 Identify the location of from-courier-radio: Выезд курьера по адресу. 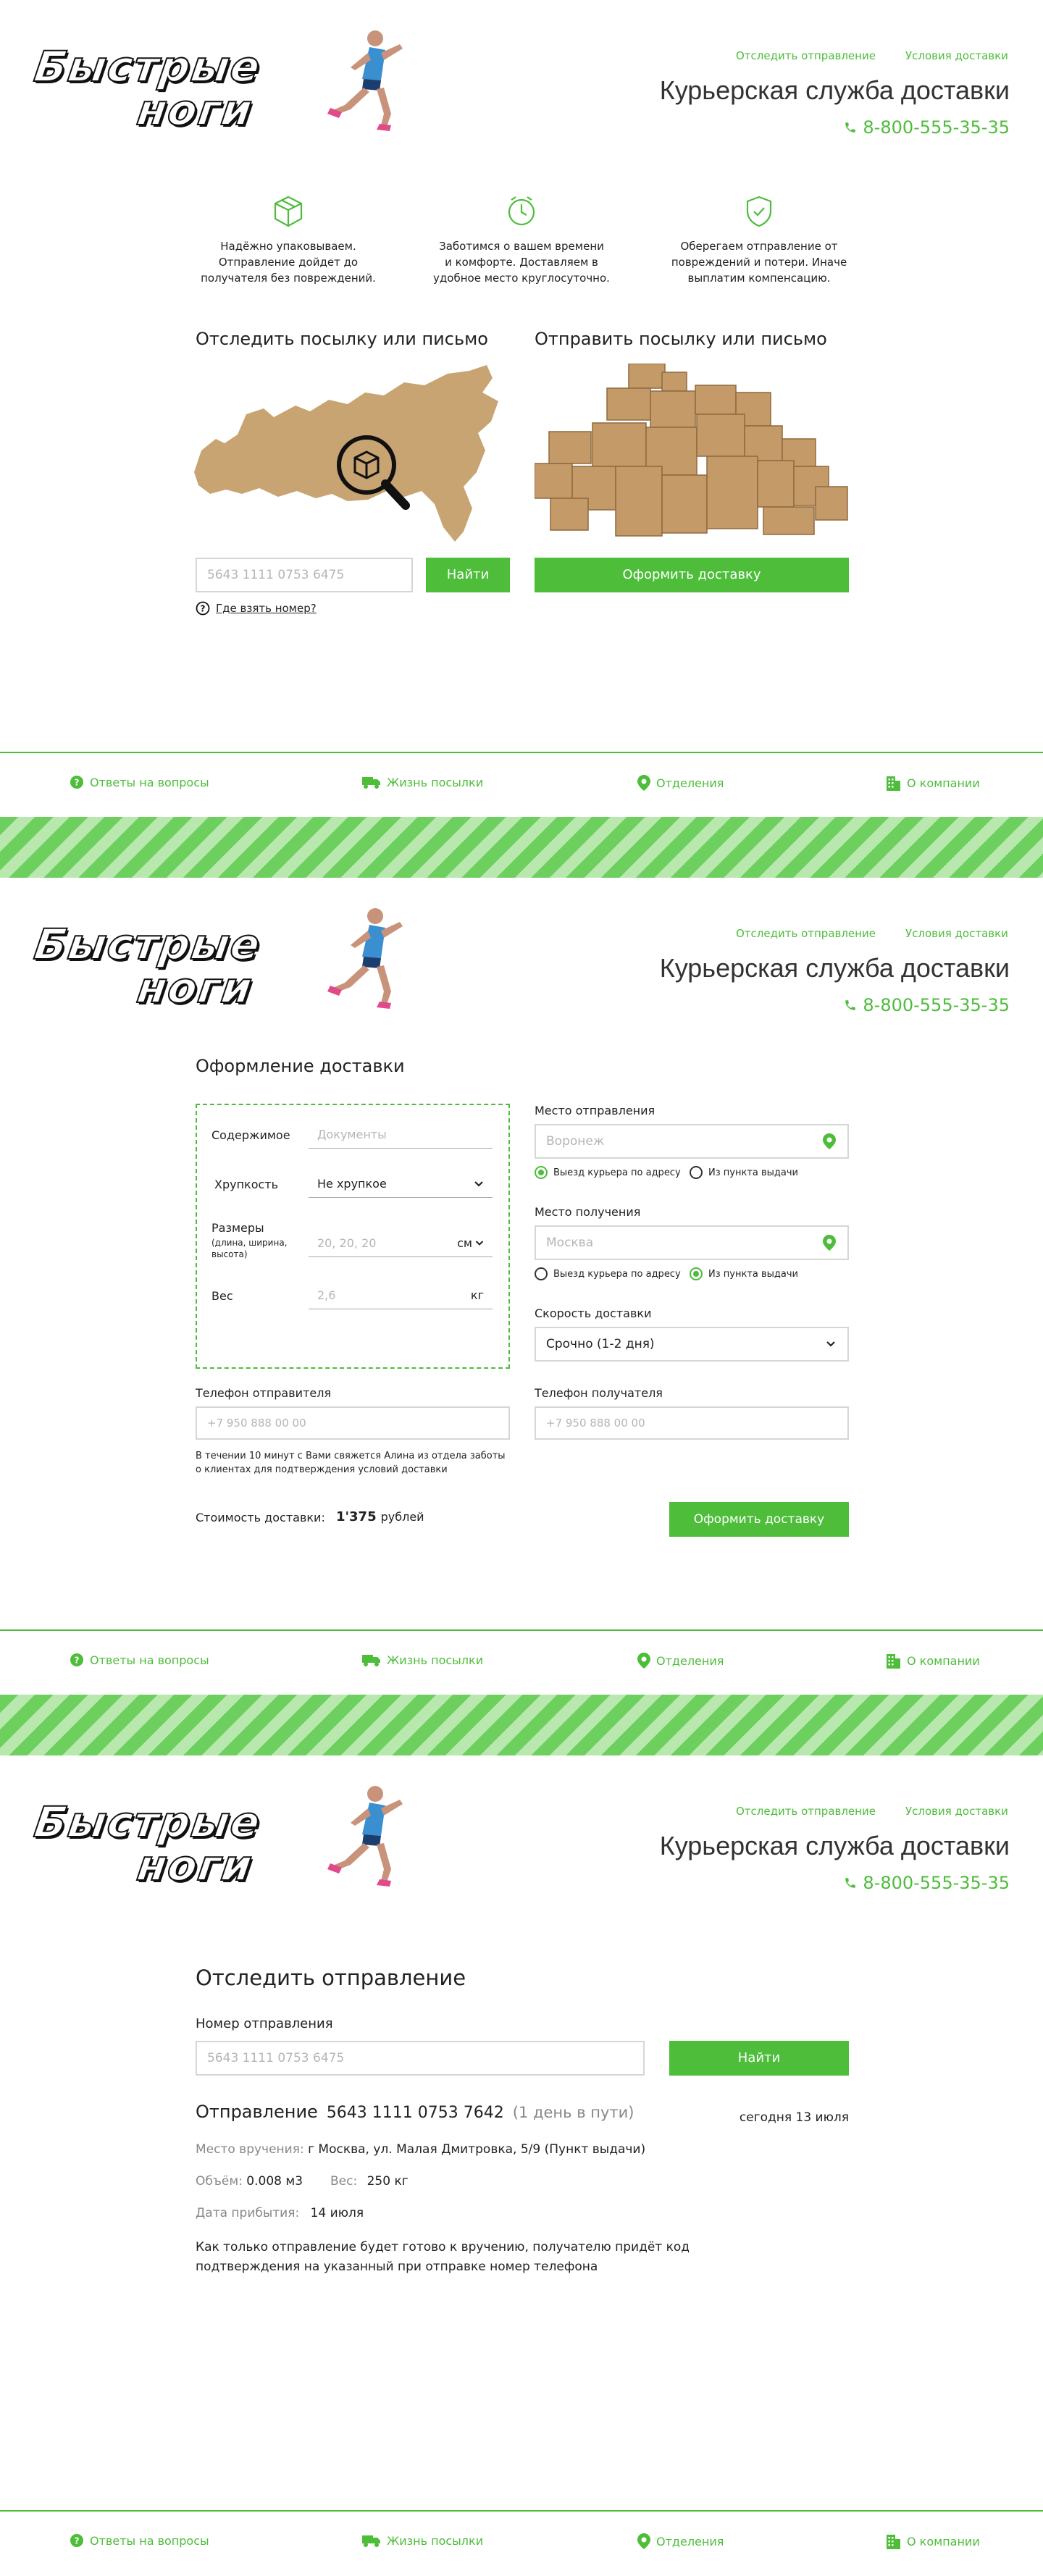
(608, 1172).